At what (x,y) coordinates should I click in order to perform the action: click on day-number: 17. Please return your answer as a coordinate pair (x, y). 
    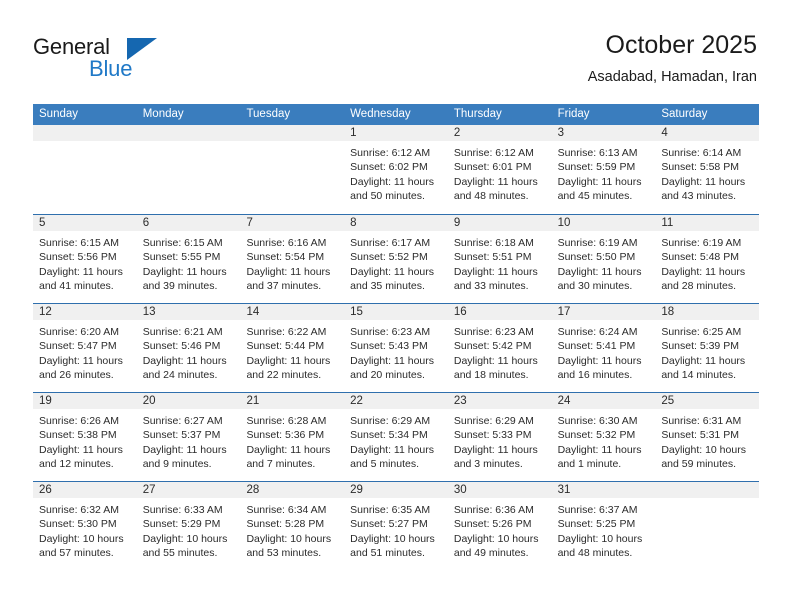
    Looking at the image, I should click on (564, 312).